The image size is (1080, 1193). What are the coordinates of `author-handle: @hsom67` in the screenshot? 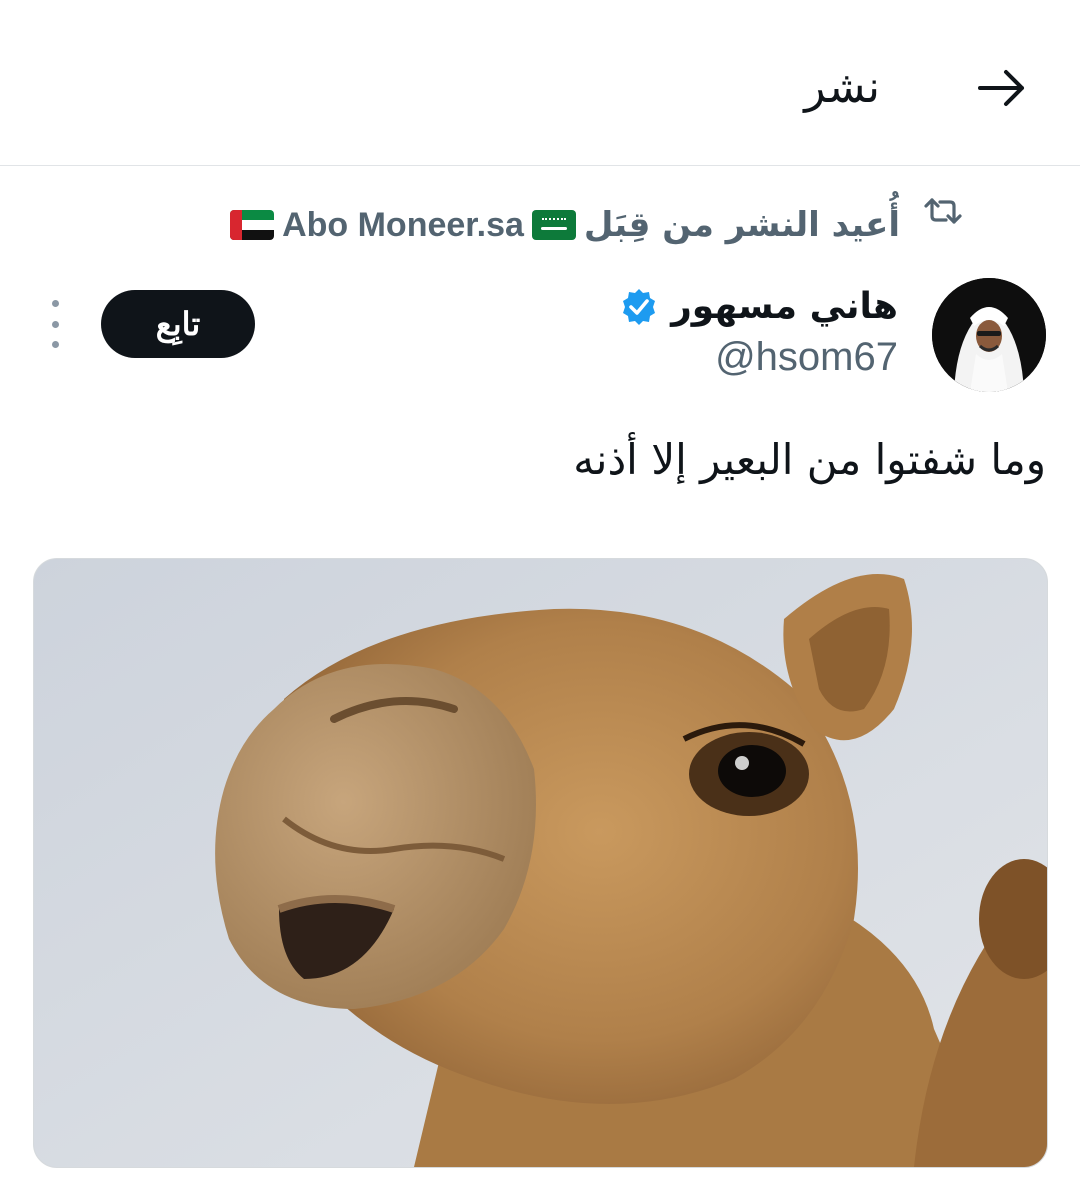 It's located at (806, 357).